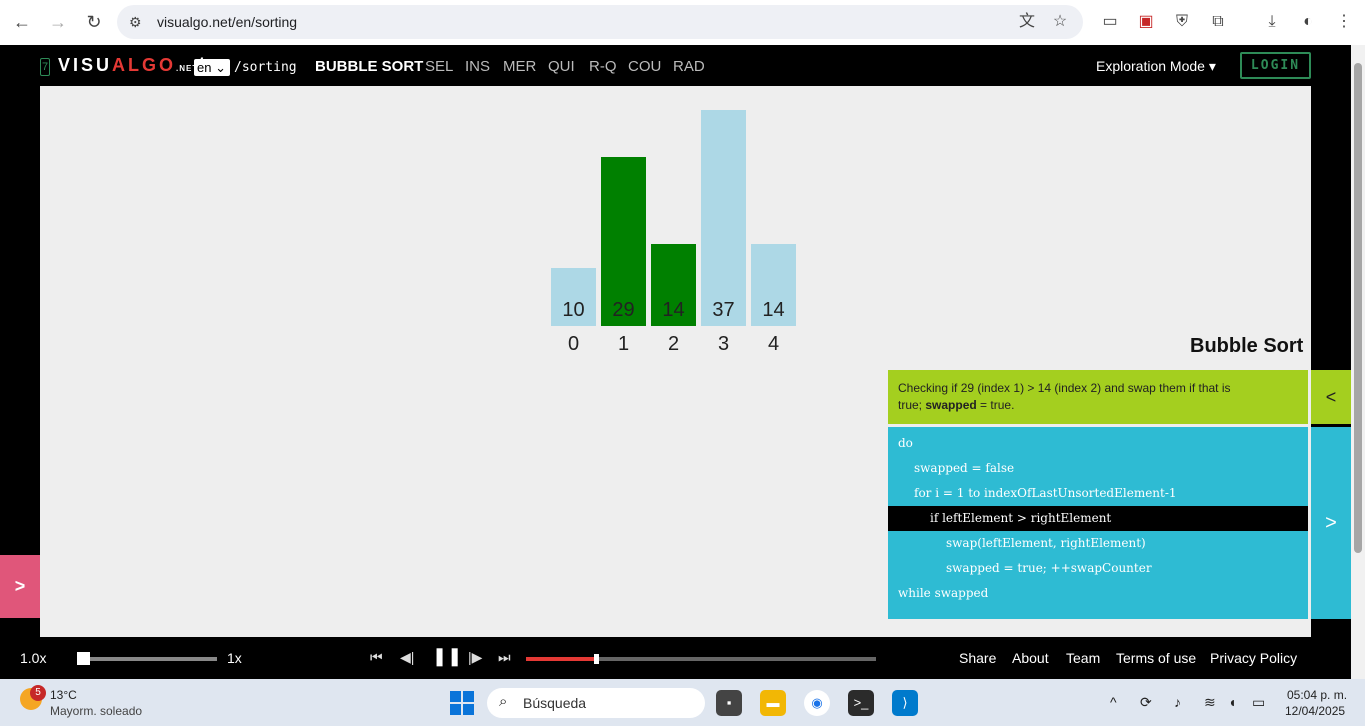 This screenshot has height=726, width=1365. What do you see at coordinates (94, 22) in the screenshot?
I see `reload-icon: ↻` at bounding box center [94, 22].